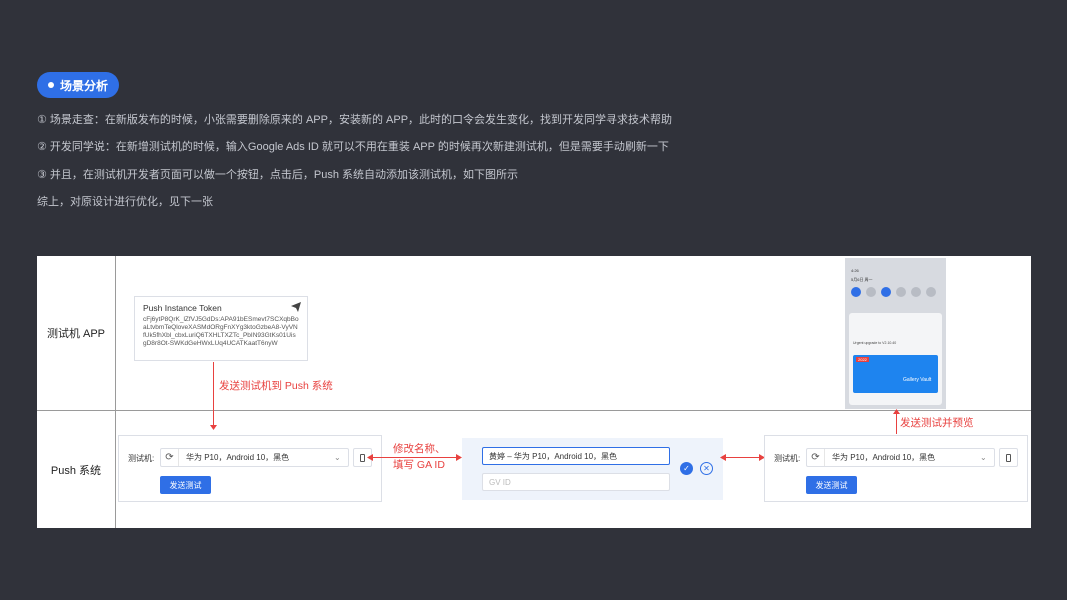 Image resolution: width=1067 pixels, height=600 pixels. Describe the element at coordinates (76, 470) in the screenshot. I see `row-label-push: Push 系统` at that location.